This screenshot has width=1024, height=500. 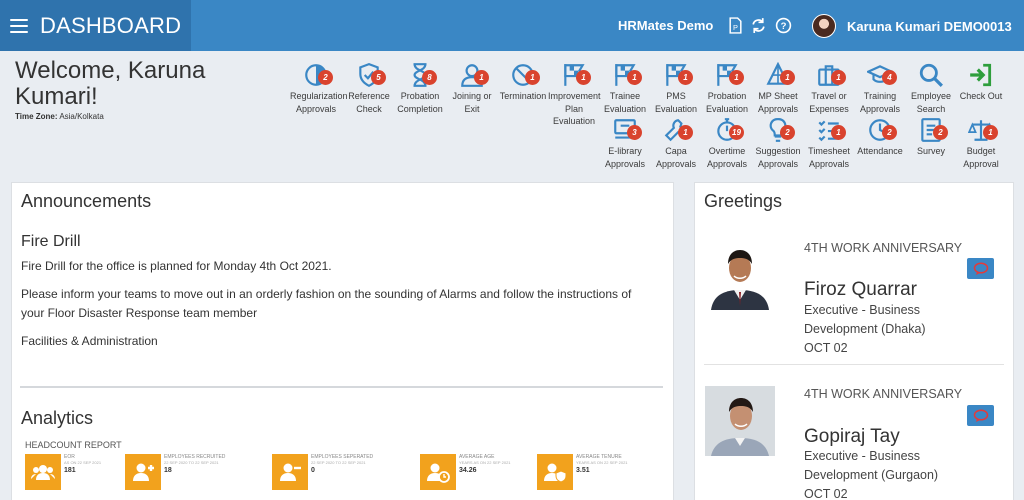 I want to click on pie-icon: 2, so click(x=317, y=75).